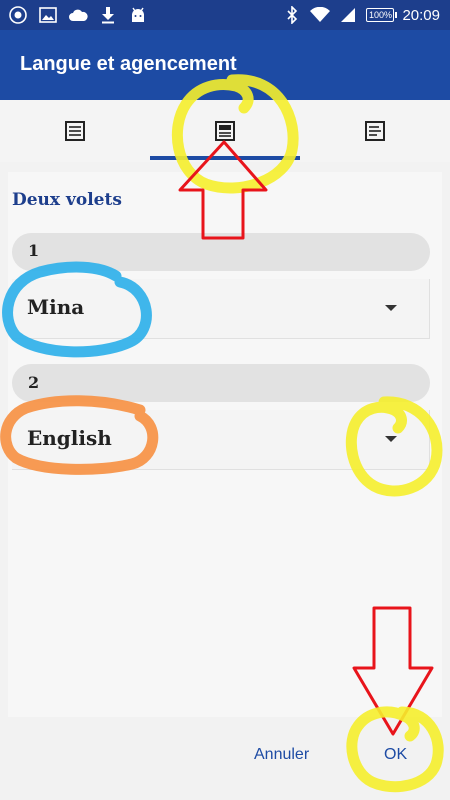 This screenshot has height=800, width=450. I want to click on pane2-label: 2, so click(34, 382).